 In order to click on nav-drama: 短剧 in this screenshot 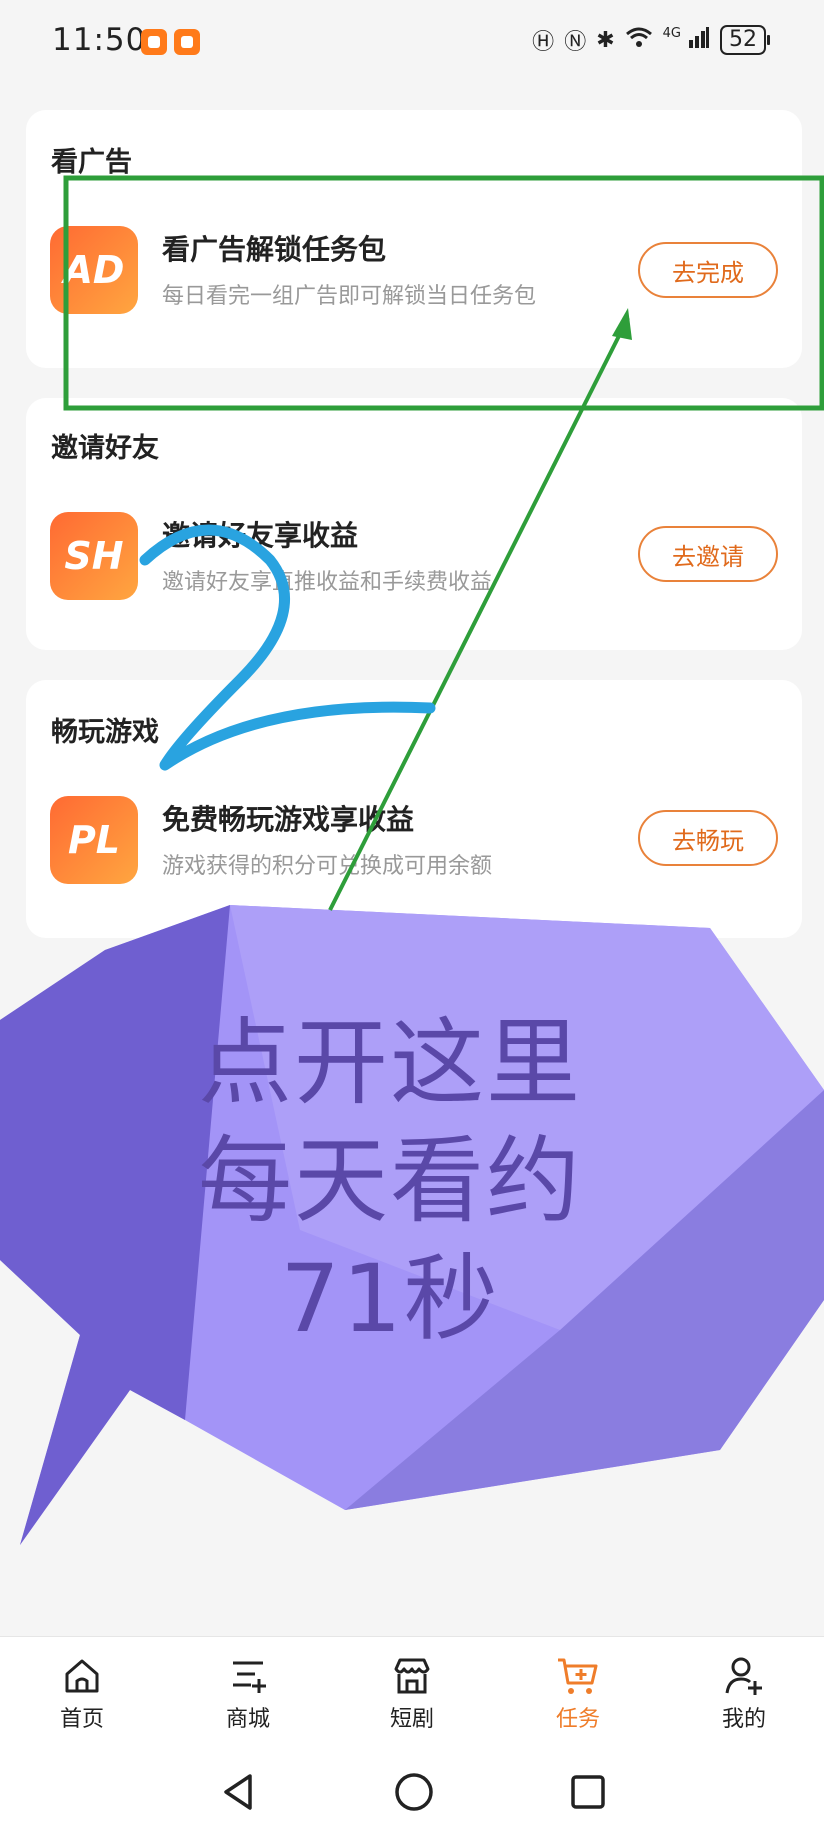, I will do `click(412, 1694)`.